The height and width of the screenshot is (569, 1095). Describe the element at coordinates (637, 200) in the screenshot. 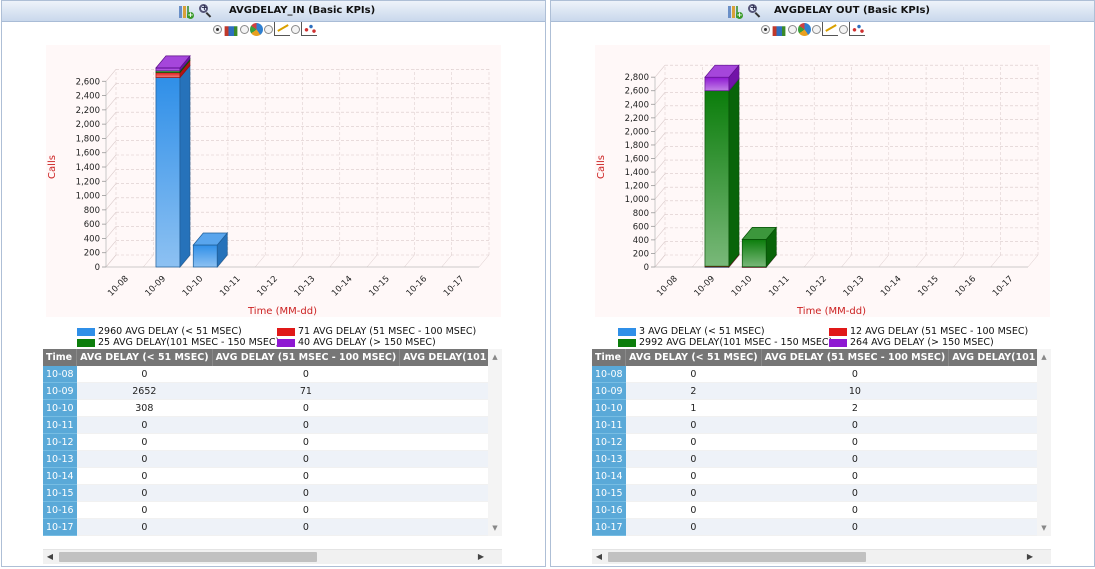

I see `y-tick-label: 1,000` at that location.